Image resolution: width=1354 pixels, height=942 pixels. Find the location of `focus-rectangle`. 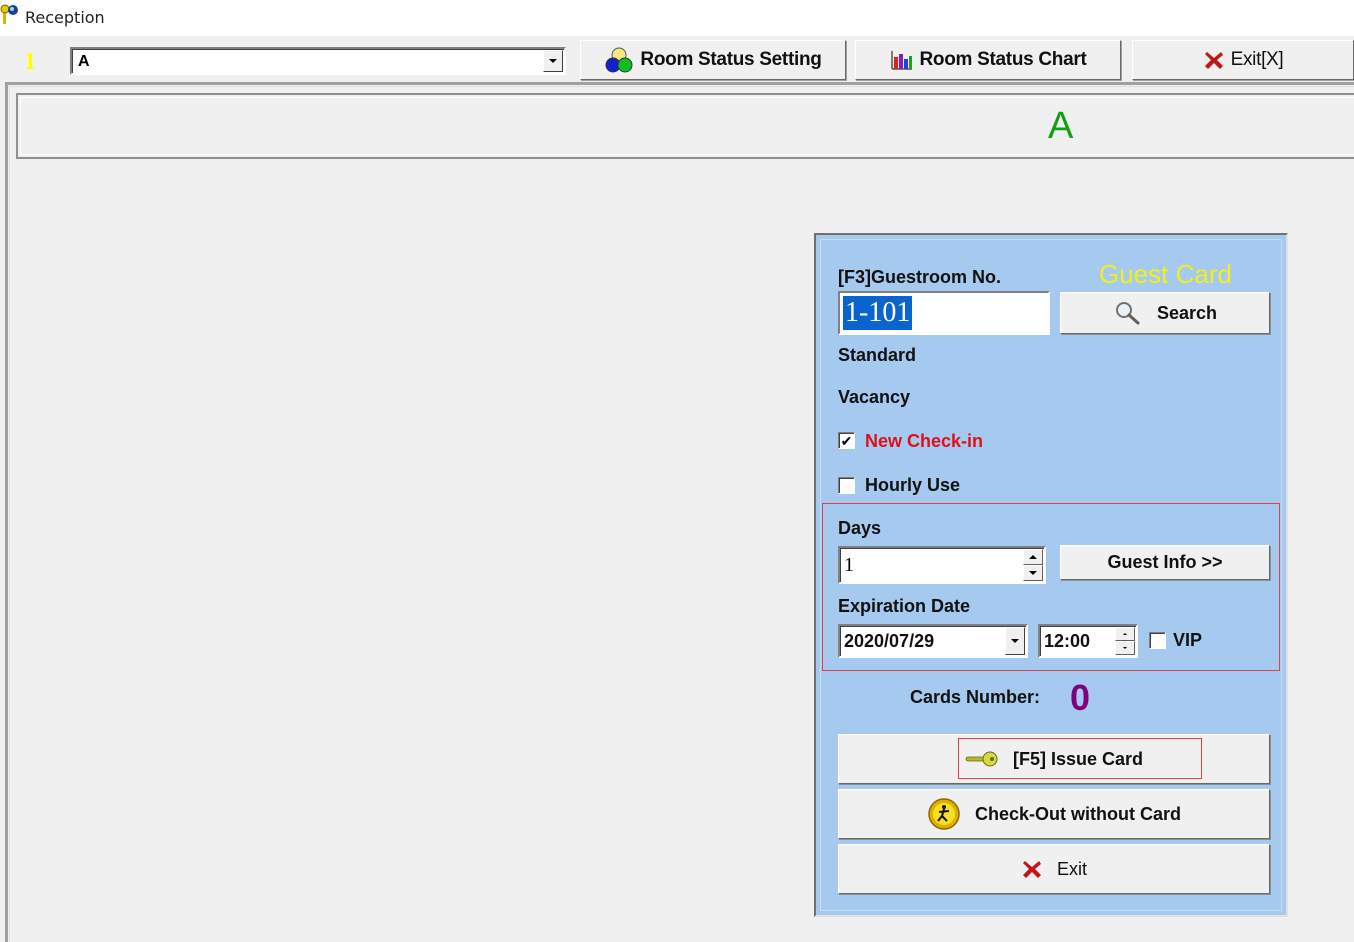

focus-rectangle is located at coordinates (1080, 758).